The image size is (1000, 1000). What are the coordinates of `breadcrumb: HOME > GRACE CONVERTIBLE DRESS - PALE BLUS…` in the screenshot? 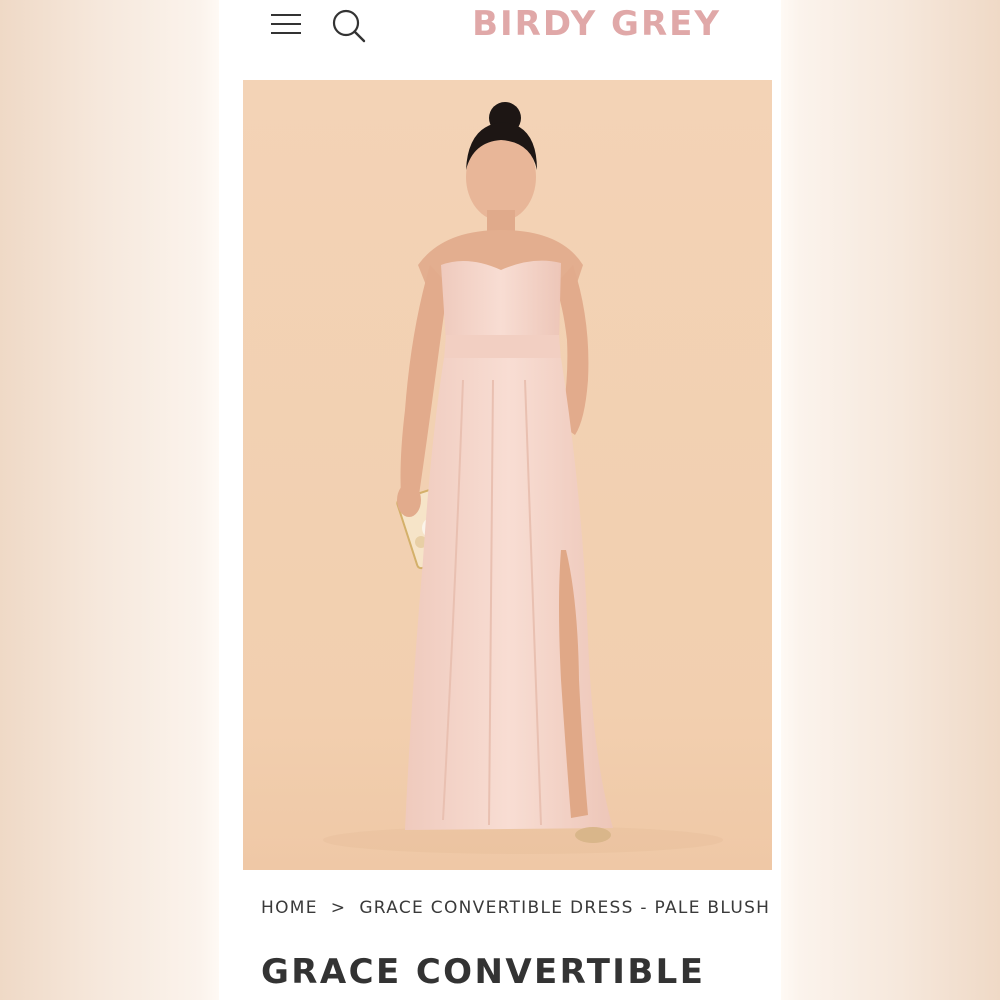 It's located at (521, 908).